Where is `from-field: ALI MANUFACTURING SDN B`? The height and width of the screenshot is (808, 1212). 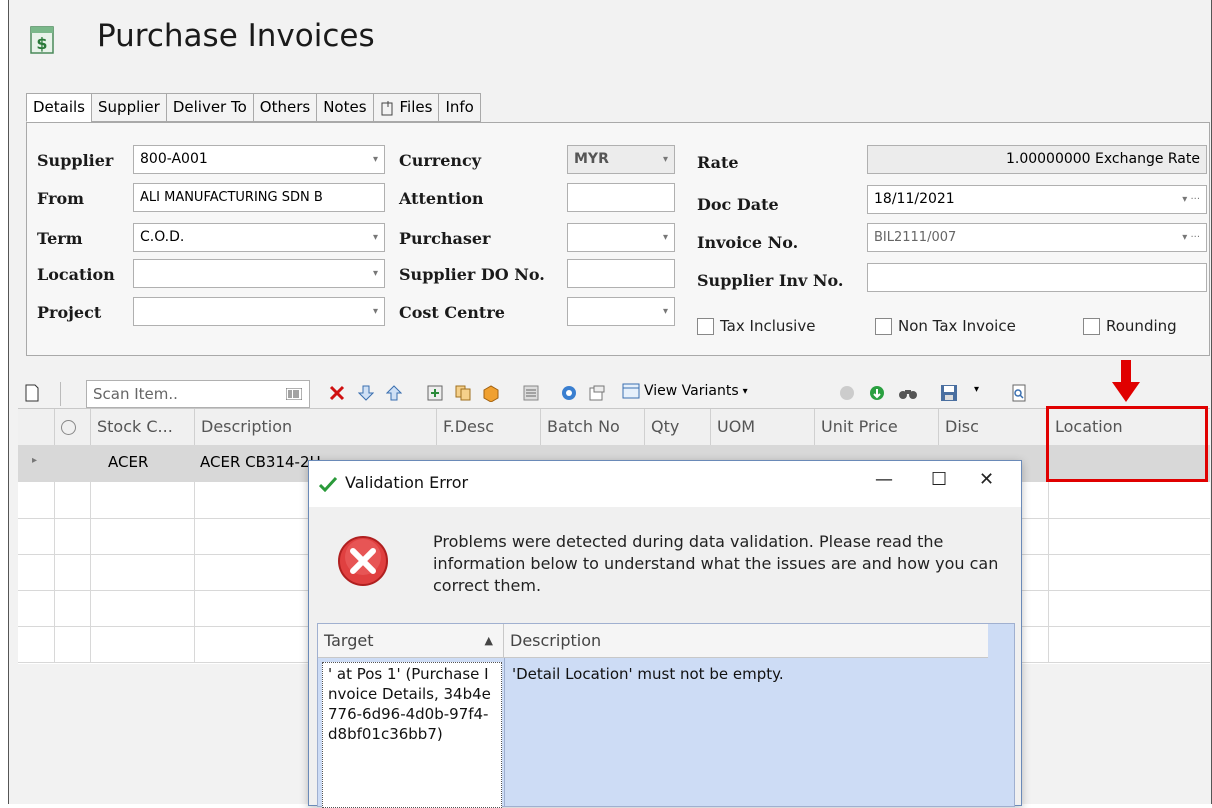
from-field: ALI MANUFACTURING SDN B is located at coordinates (259, 197).